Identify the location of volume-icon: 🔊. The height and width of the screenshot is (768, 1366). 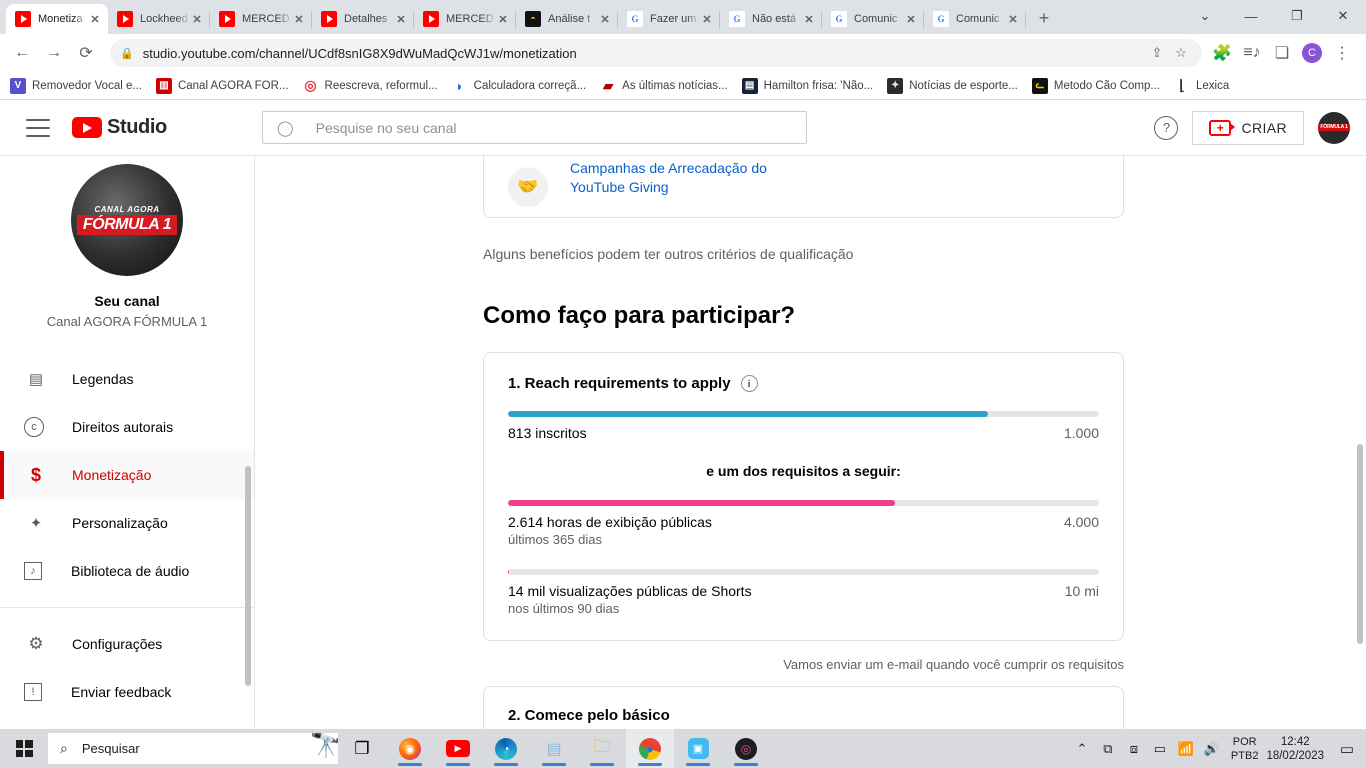
(1212, 749).